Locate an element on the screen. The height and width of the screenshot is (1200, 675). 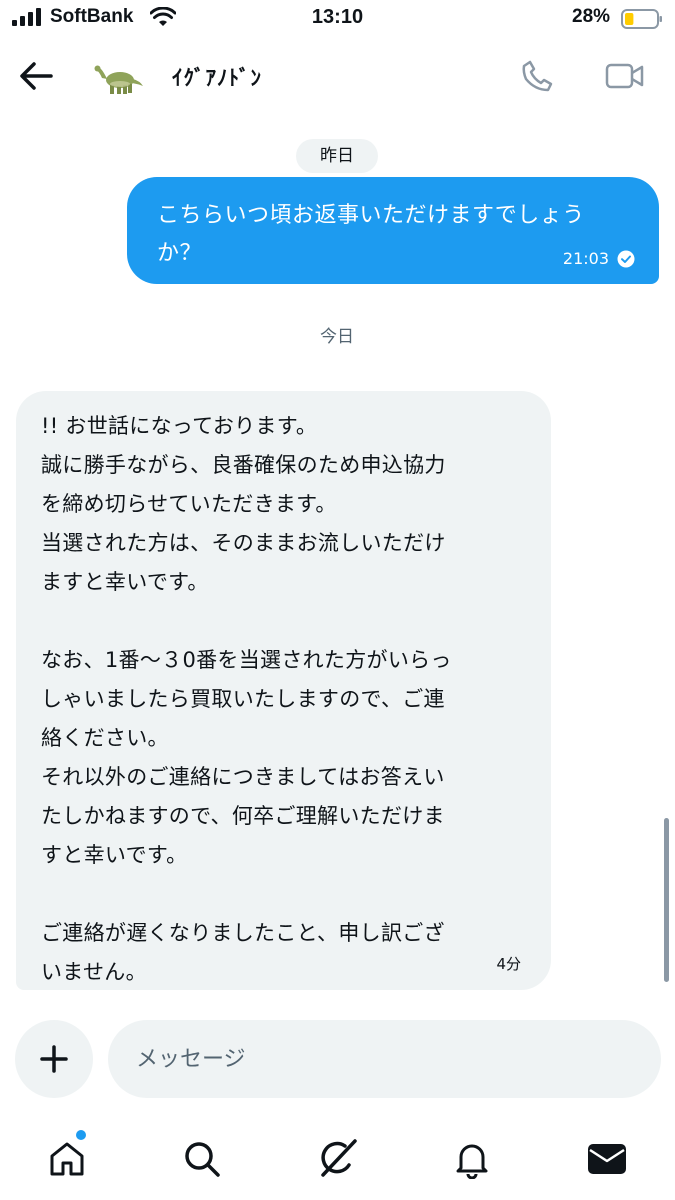
grok-icon is located at coordinates (339, 1158).